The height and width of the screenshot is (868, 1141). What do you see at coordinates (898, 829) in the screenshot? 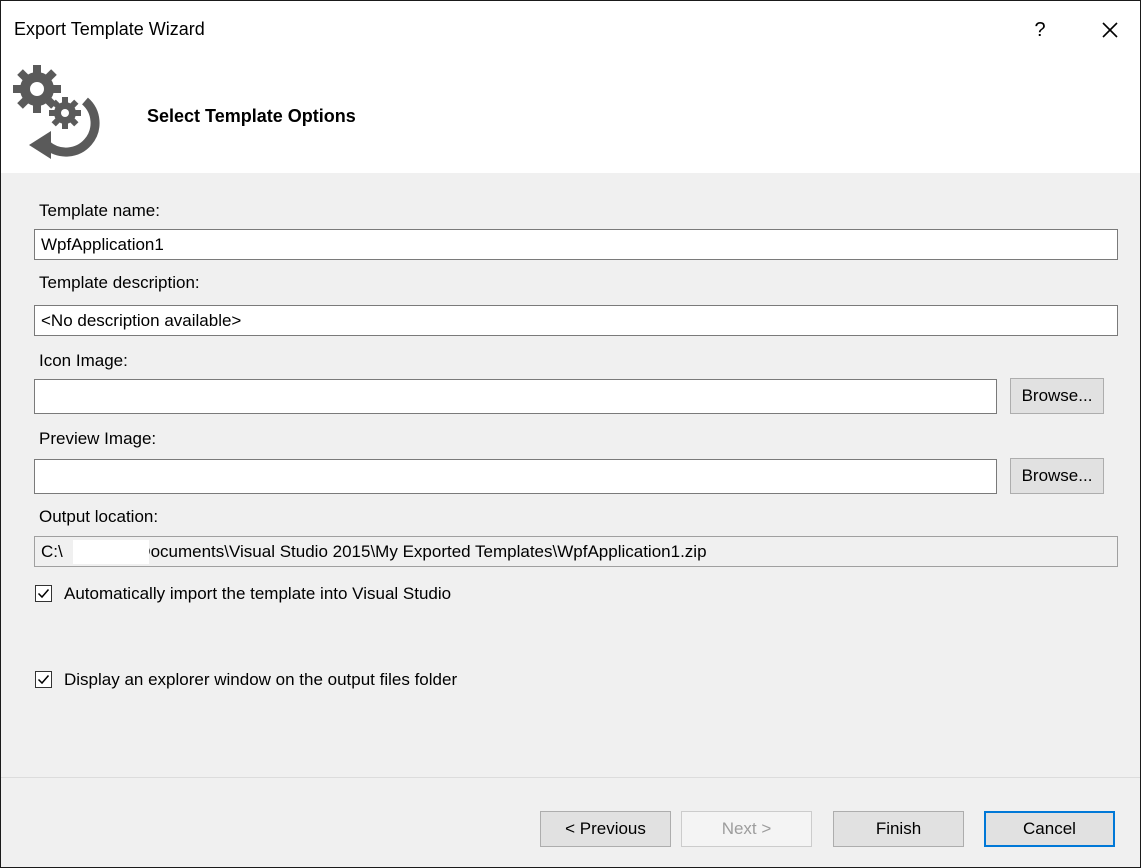
I see `finish-button: Finish` at bounding box center [898, 829].